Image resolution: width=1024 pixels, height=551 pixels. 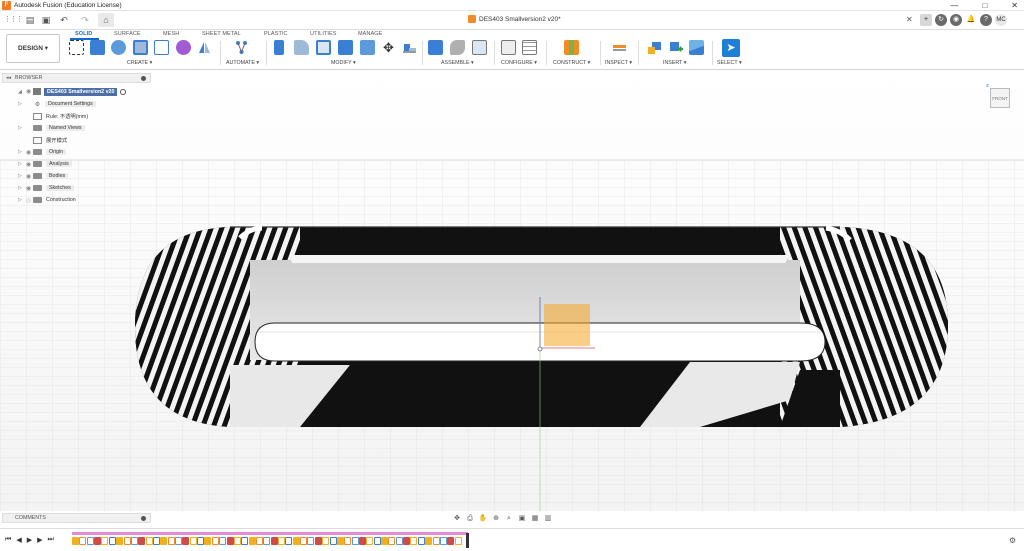 What do you see at coordinates (76, 47) in the screenshot?
I see `create-sketch-icon` at bounding box center [76, 47].